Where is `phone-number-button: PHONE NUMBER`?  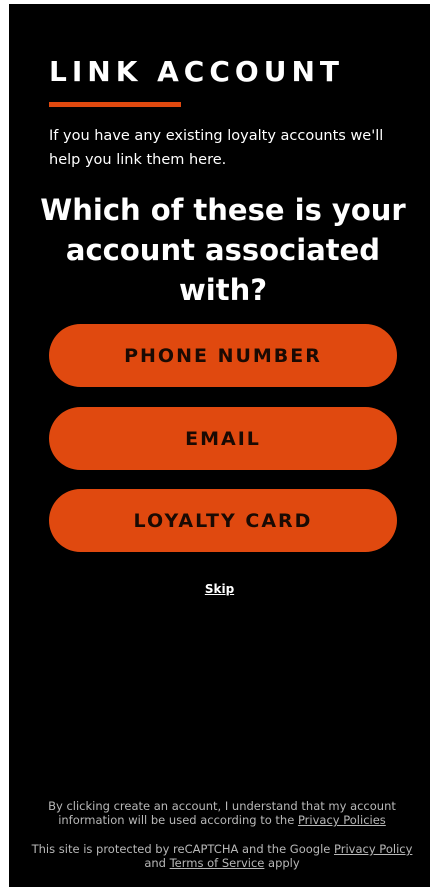
phone-number-button: PHONE NUMBER is located at coordinates (223, 355).